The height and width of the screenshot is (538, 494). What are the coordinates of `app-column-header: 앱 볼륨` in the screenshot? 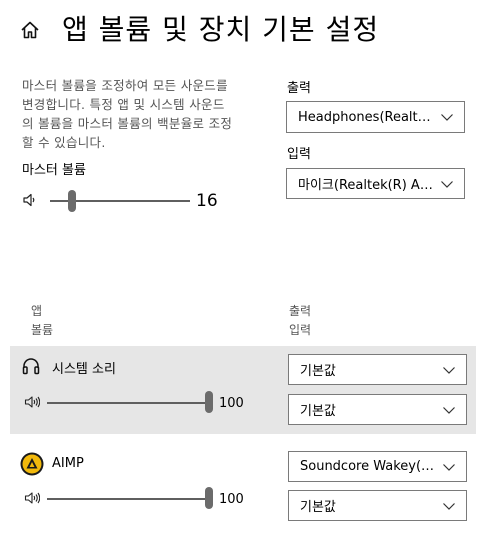 It's located at (42, 320).